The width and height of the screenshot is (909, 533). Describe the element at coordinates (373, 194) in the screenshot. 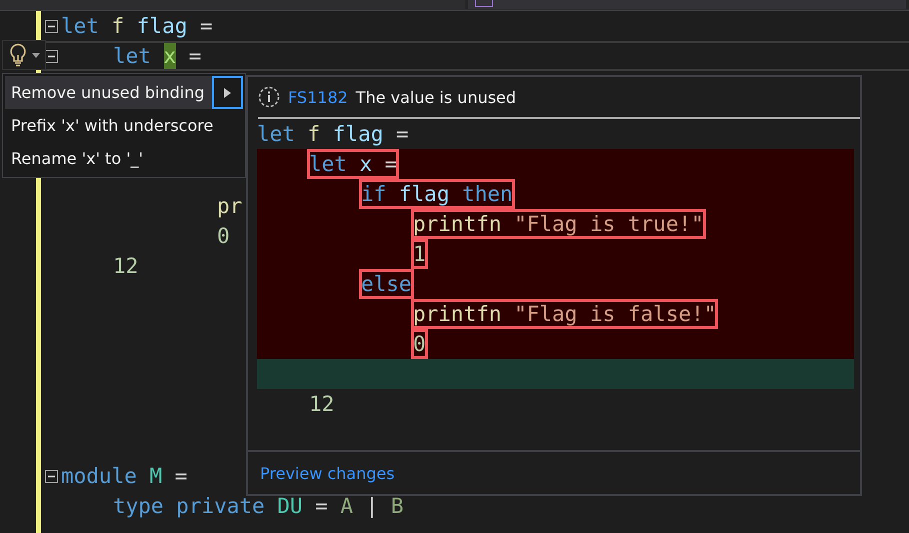

I see `code-token: if` at that location.